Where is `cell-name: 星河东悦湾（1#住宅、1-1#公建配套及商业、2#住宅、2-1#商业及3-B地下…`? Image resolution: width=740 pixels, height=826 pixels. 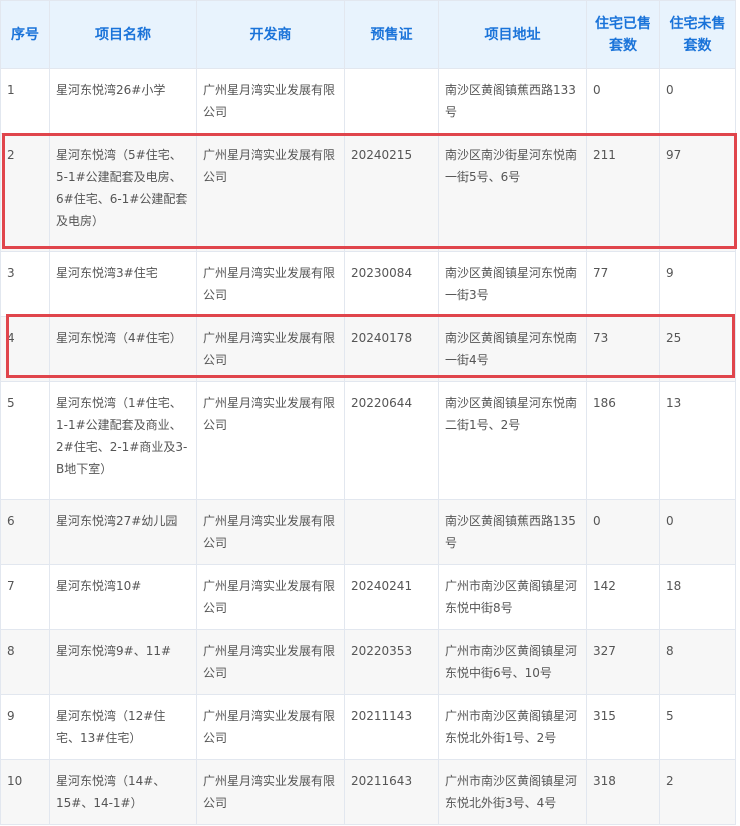
cell-name: 星河东悦湾（1#住宅、1-1#公建配套及商业、2#住宅、2-1#商业及3-B地下… is located at coordinates (123, 440).